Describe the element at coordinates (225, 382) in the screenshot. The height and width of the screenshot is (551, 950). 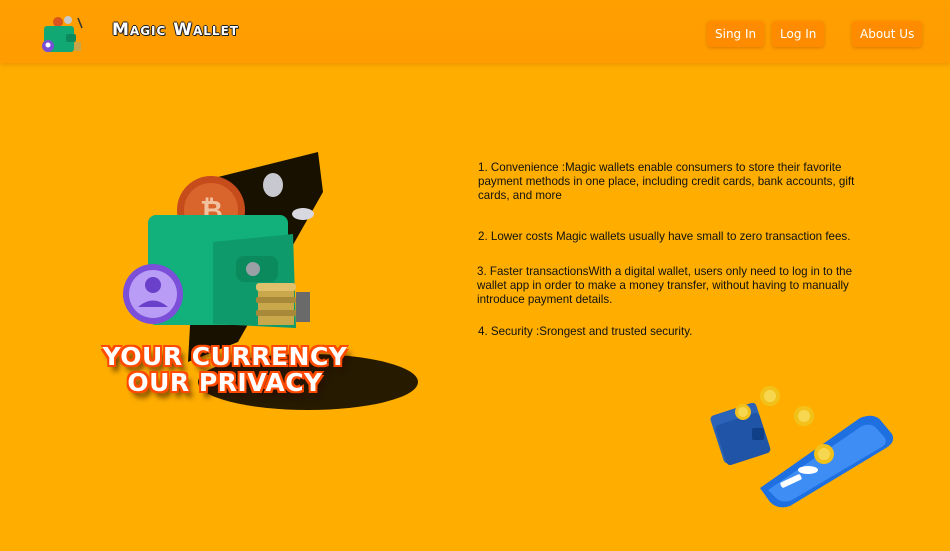
I see `slogan-line-2: OUR PRIVACY` at that location.